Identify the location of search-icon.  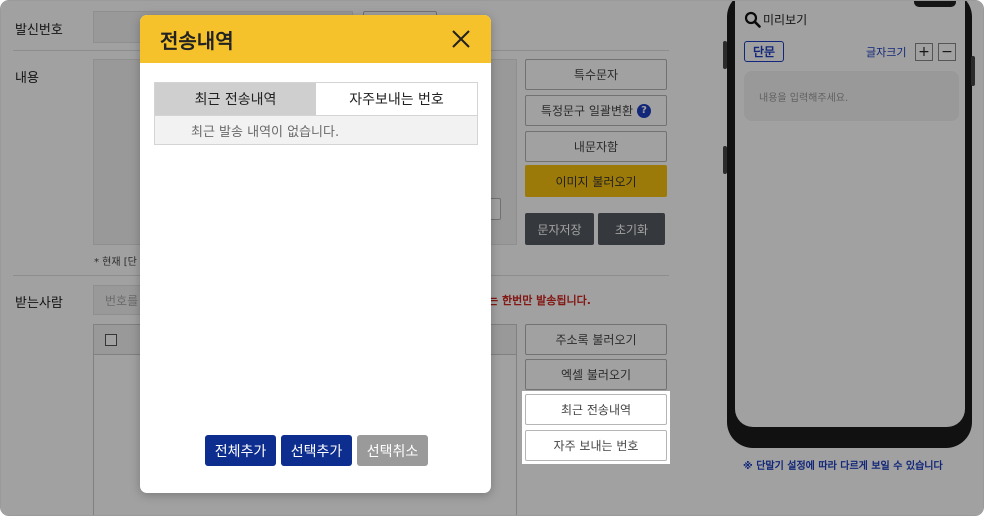
(752, 19).